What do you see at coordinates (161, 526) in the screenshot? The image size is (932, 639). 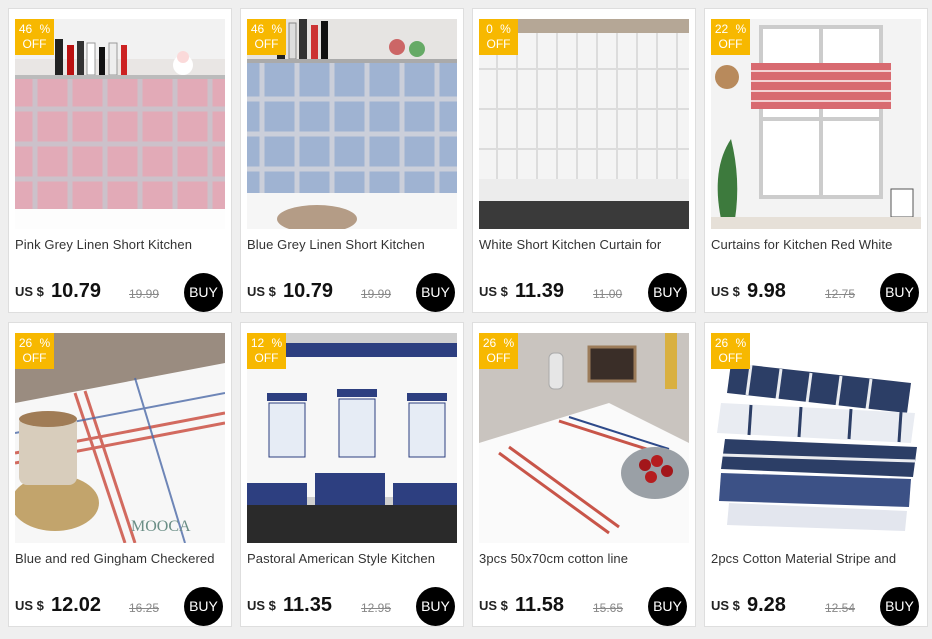 I see `watermark-text: MOOCA` at bounding box center [161, 526].